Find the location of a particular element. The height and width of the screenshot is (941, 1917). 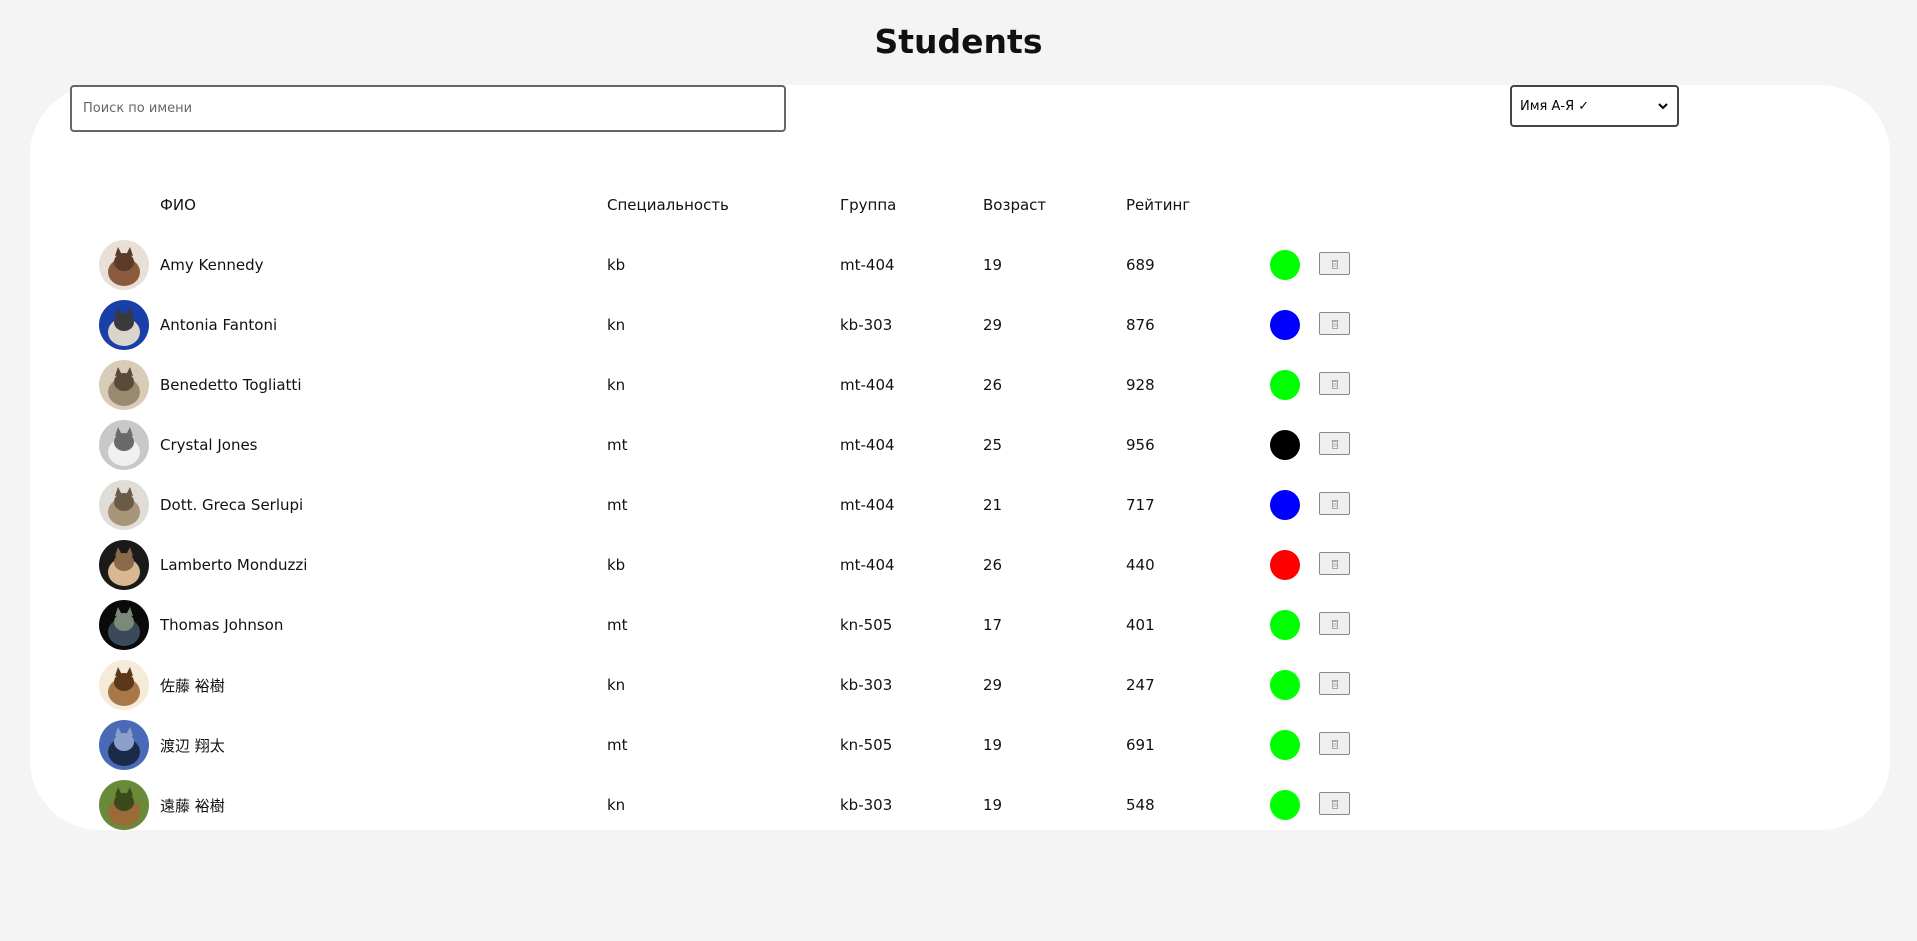

student-rating: 247 is located at coordinates (1140, 685).